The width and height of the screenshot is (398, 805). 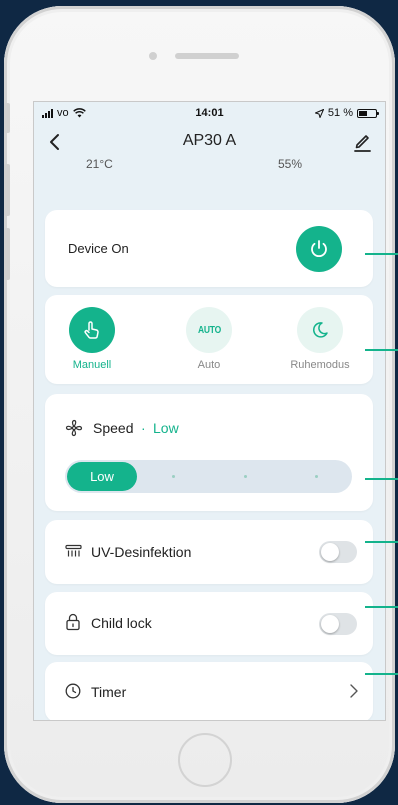 I want to click on auto-icon: AUTO, so click(x=209, y=330).